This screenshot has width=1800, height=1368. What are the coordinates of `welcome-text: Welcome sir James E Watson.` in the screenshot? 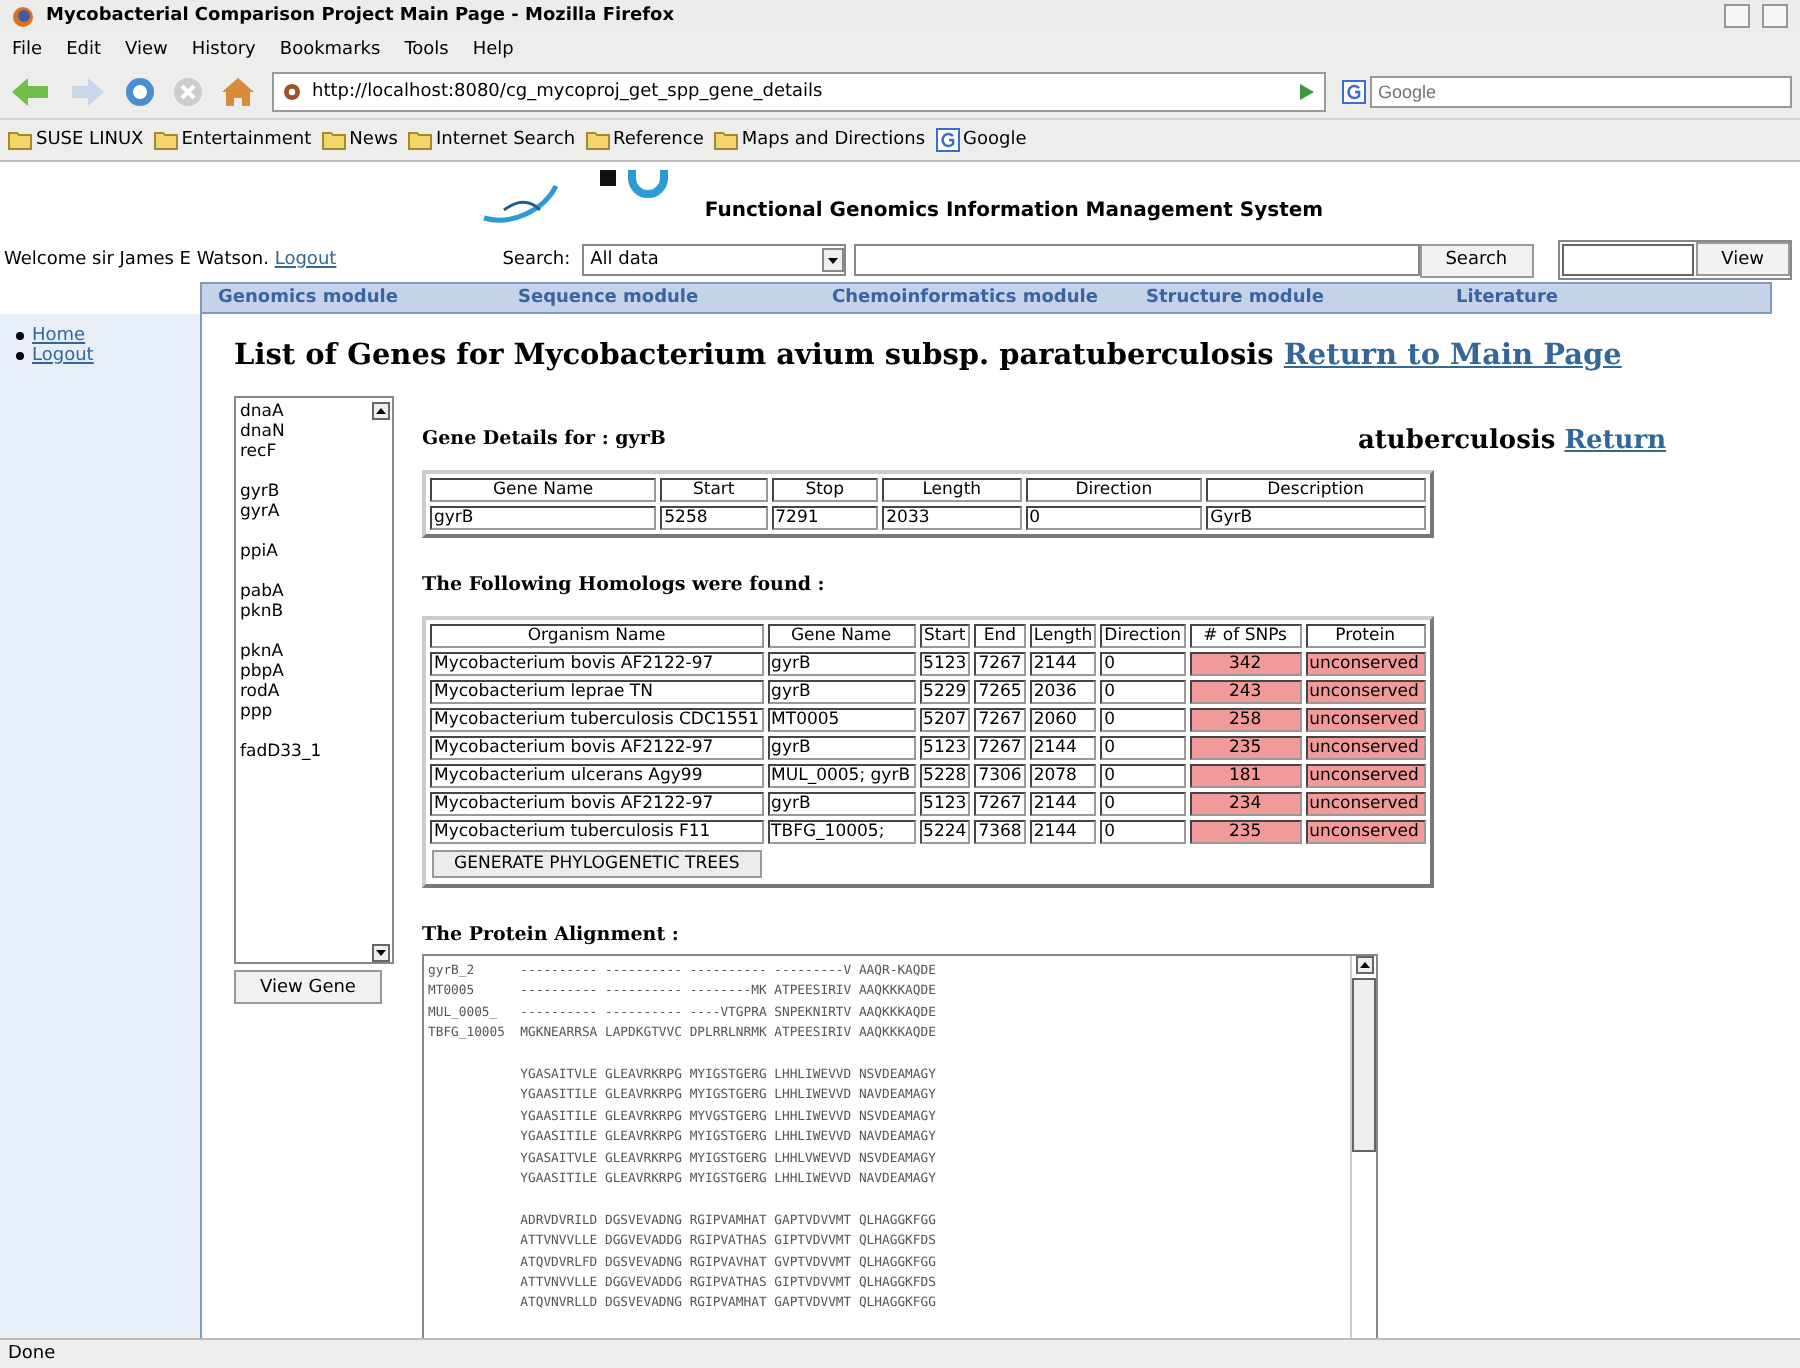 It's located at (136, 260).